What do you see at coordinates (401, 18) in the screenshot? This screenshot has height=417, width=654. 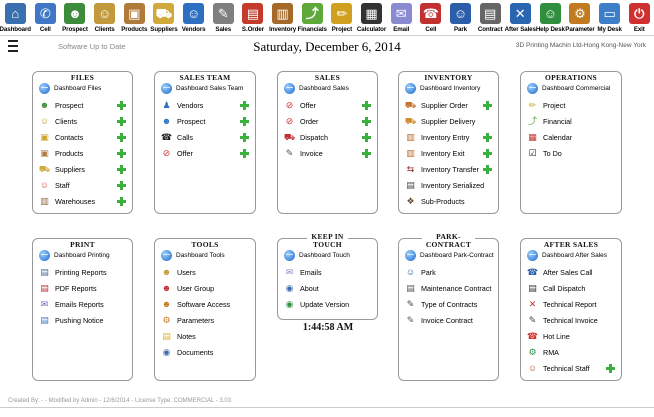 I see `toolbar-button-email: ✉ Email` at bounding box center [401, 18].